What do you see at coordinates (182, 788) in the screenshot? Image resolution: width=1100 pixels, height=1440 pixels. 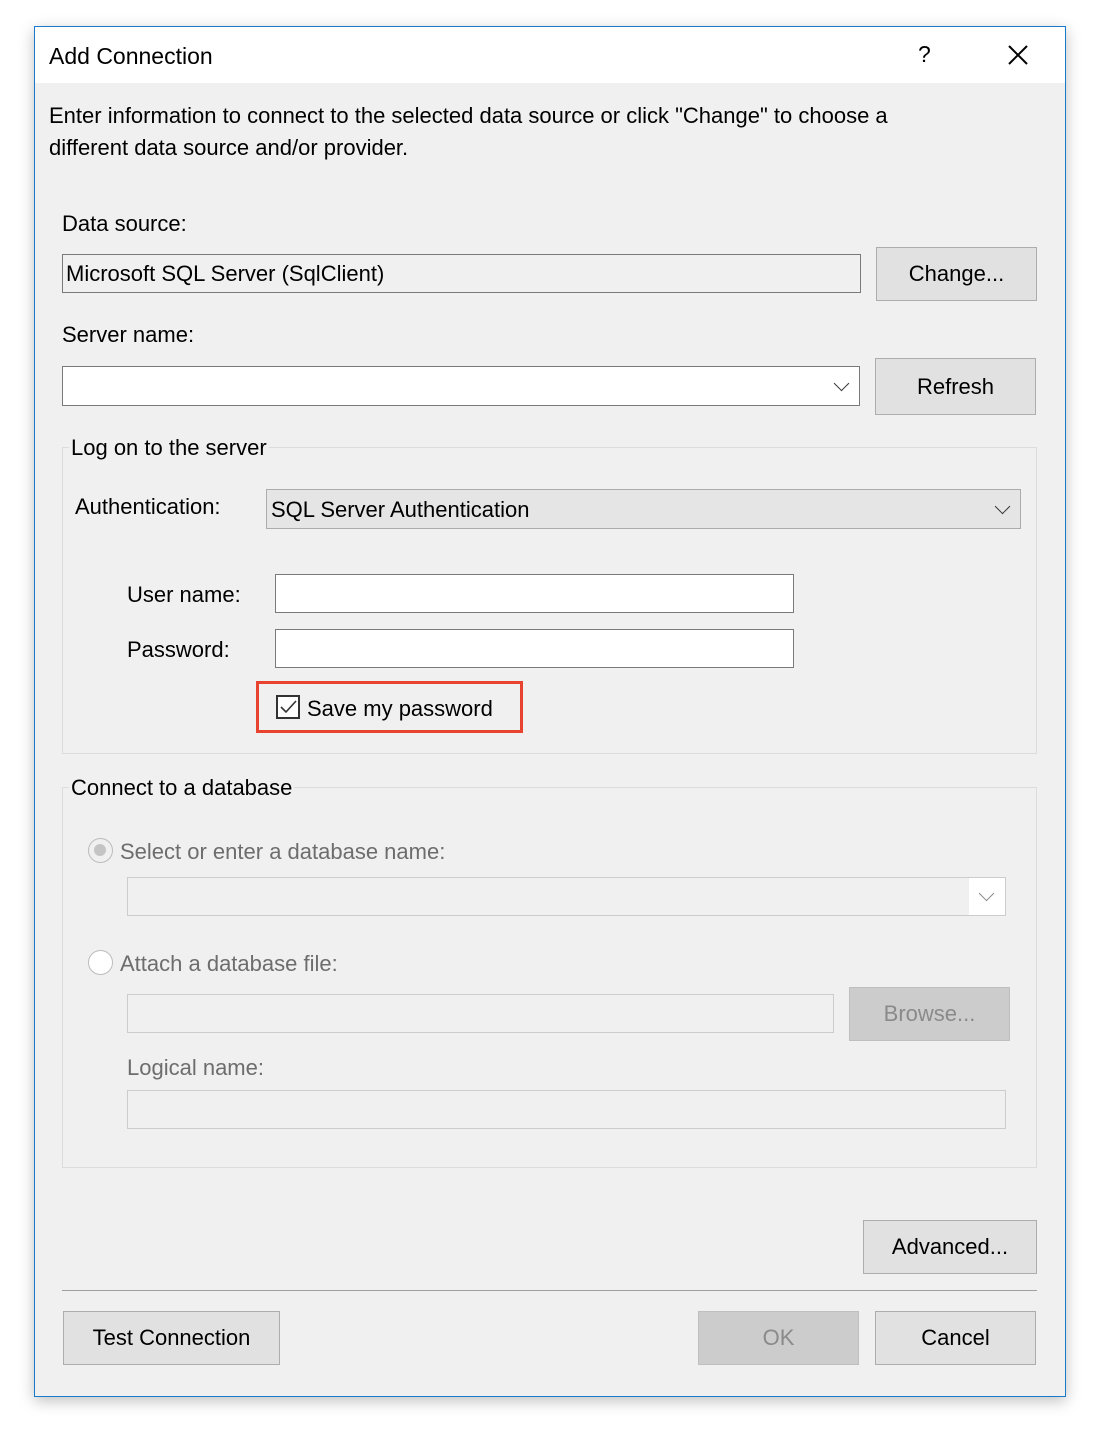 I see `database-group-legend: Connect to a database` at bounding box center [182, 788].